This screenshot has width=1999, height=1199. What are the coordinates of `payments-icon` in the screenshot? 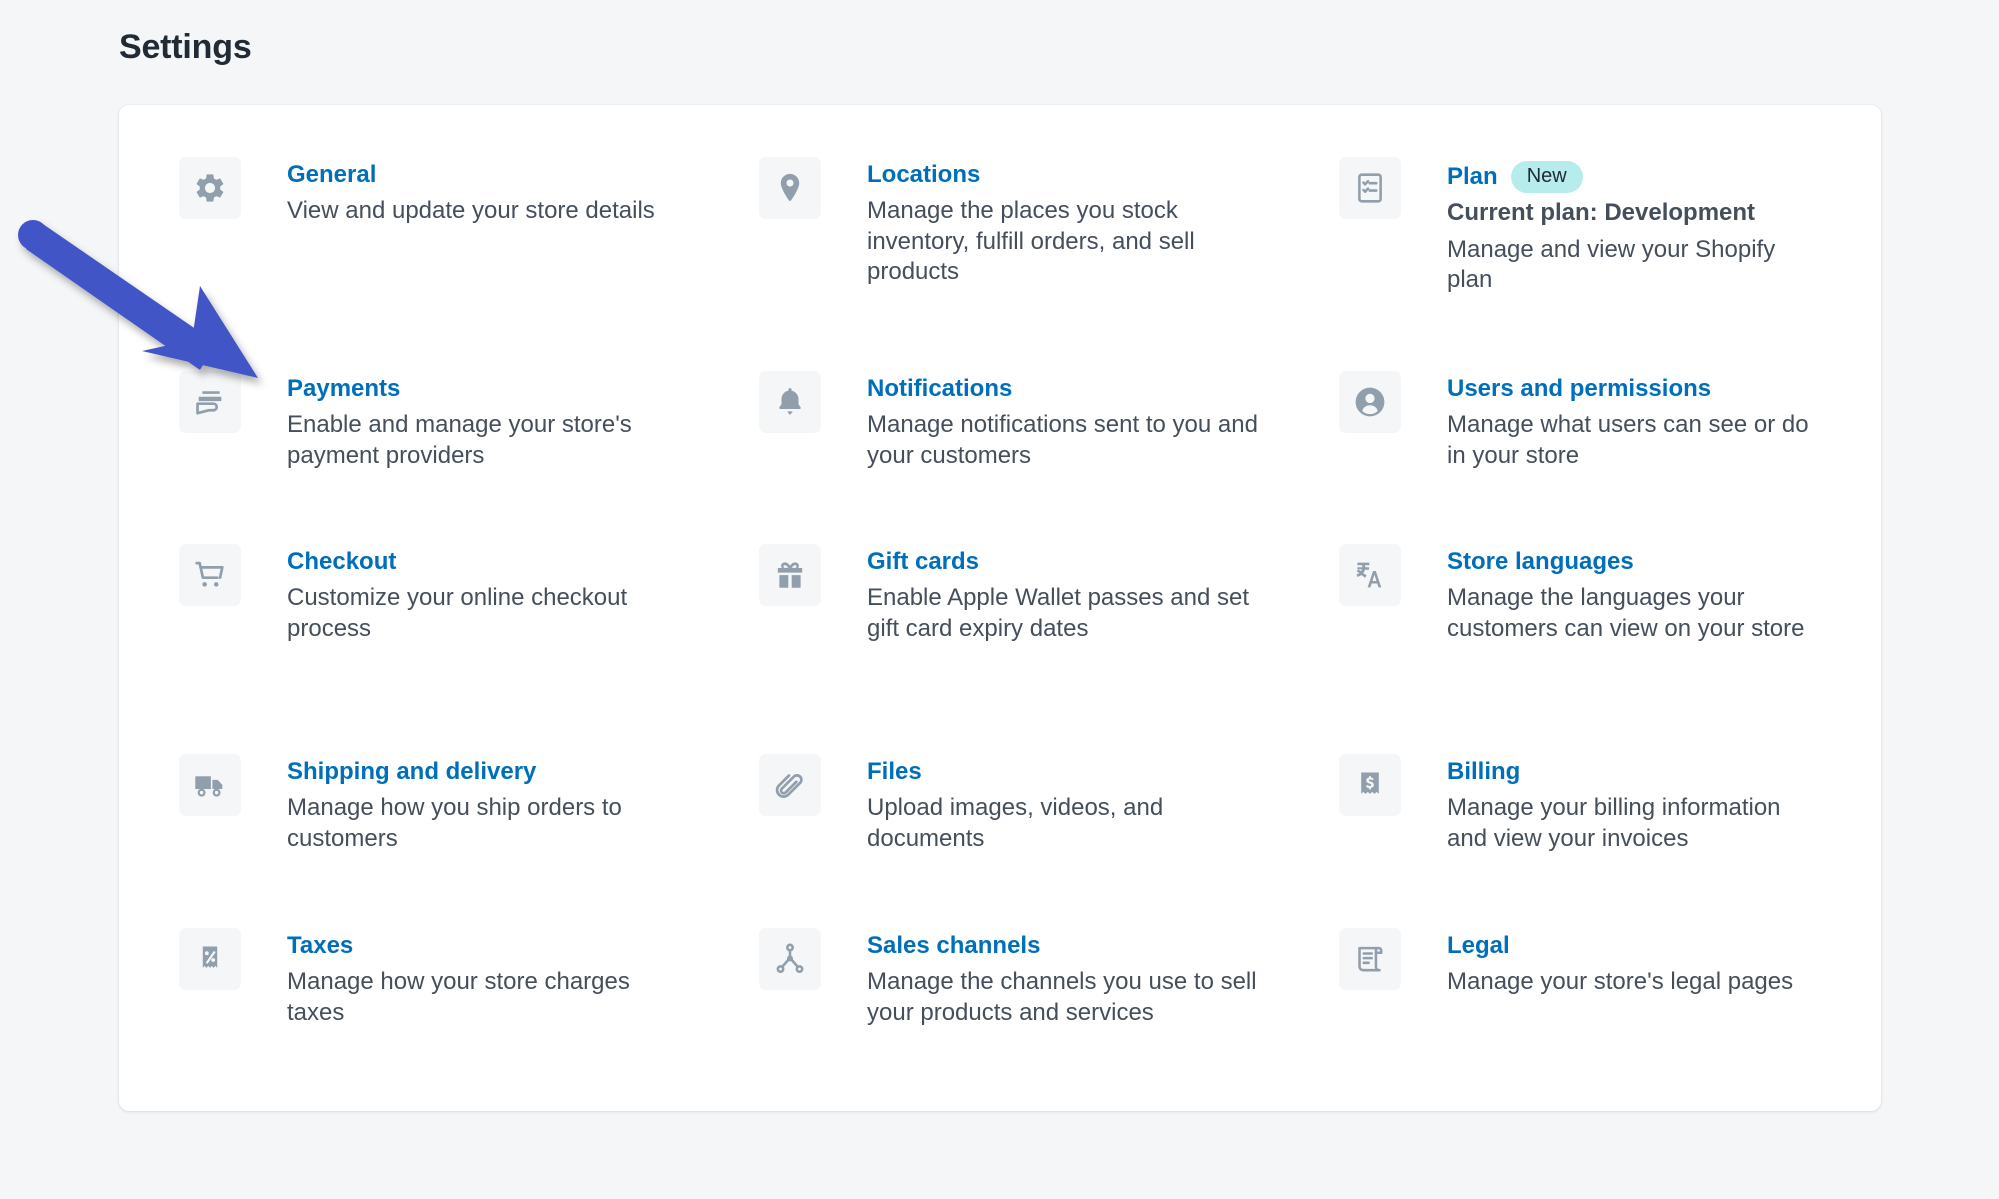 It's located at (210, 402).